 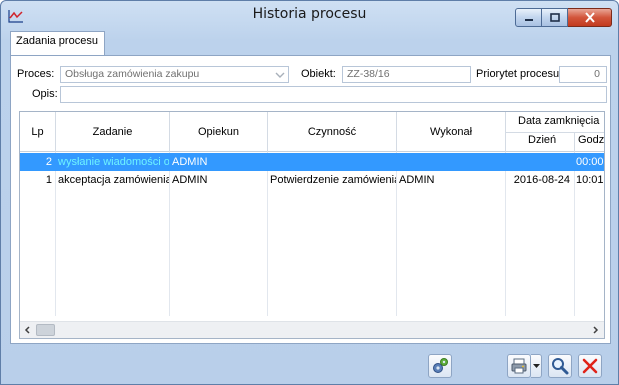 I want to click on column-header-close-date: Data zamknięcia, so click(x=559, y=121).